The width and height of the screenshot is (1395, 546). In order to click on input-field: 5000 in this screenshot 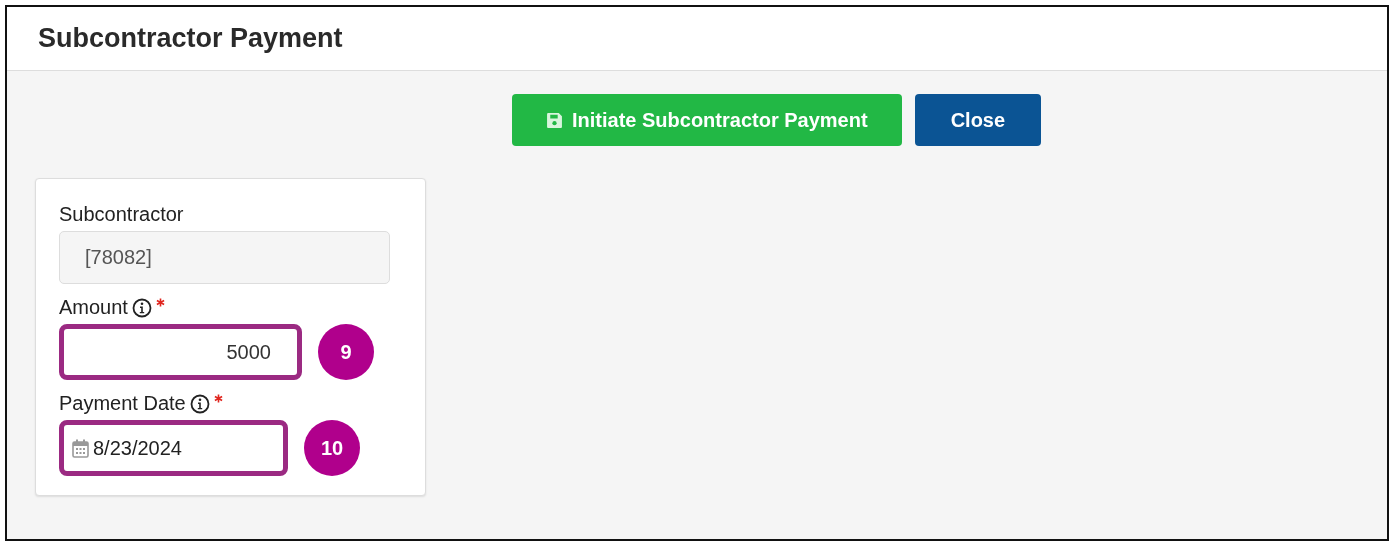, I will do `click(180, 352)`.